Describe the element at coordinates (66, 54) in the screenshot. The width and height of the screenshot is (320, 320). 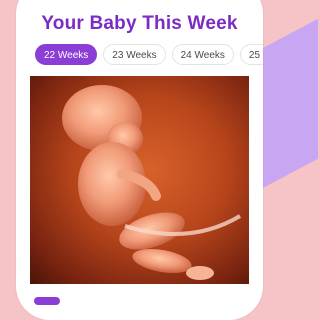
I see `tab-week-22: 22 Weeks` at that location.